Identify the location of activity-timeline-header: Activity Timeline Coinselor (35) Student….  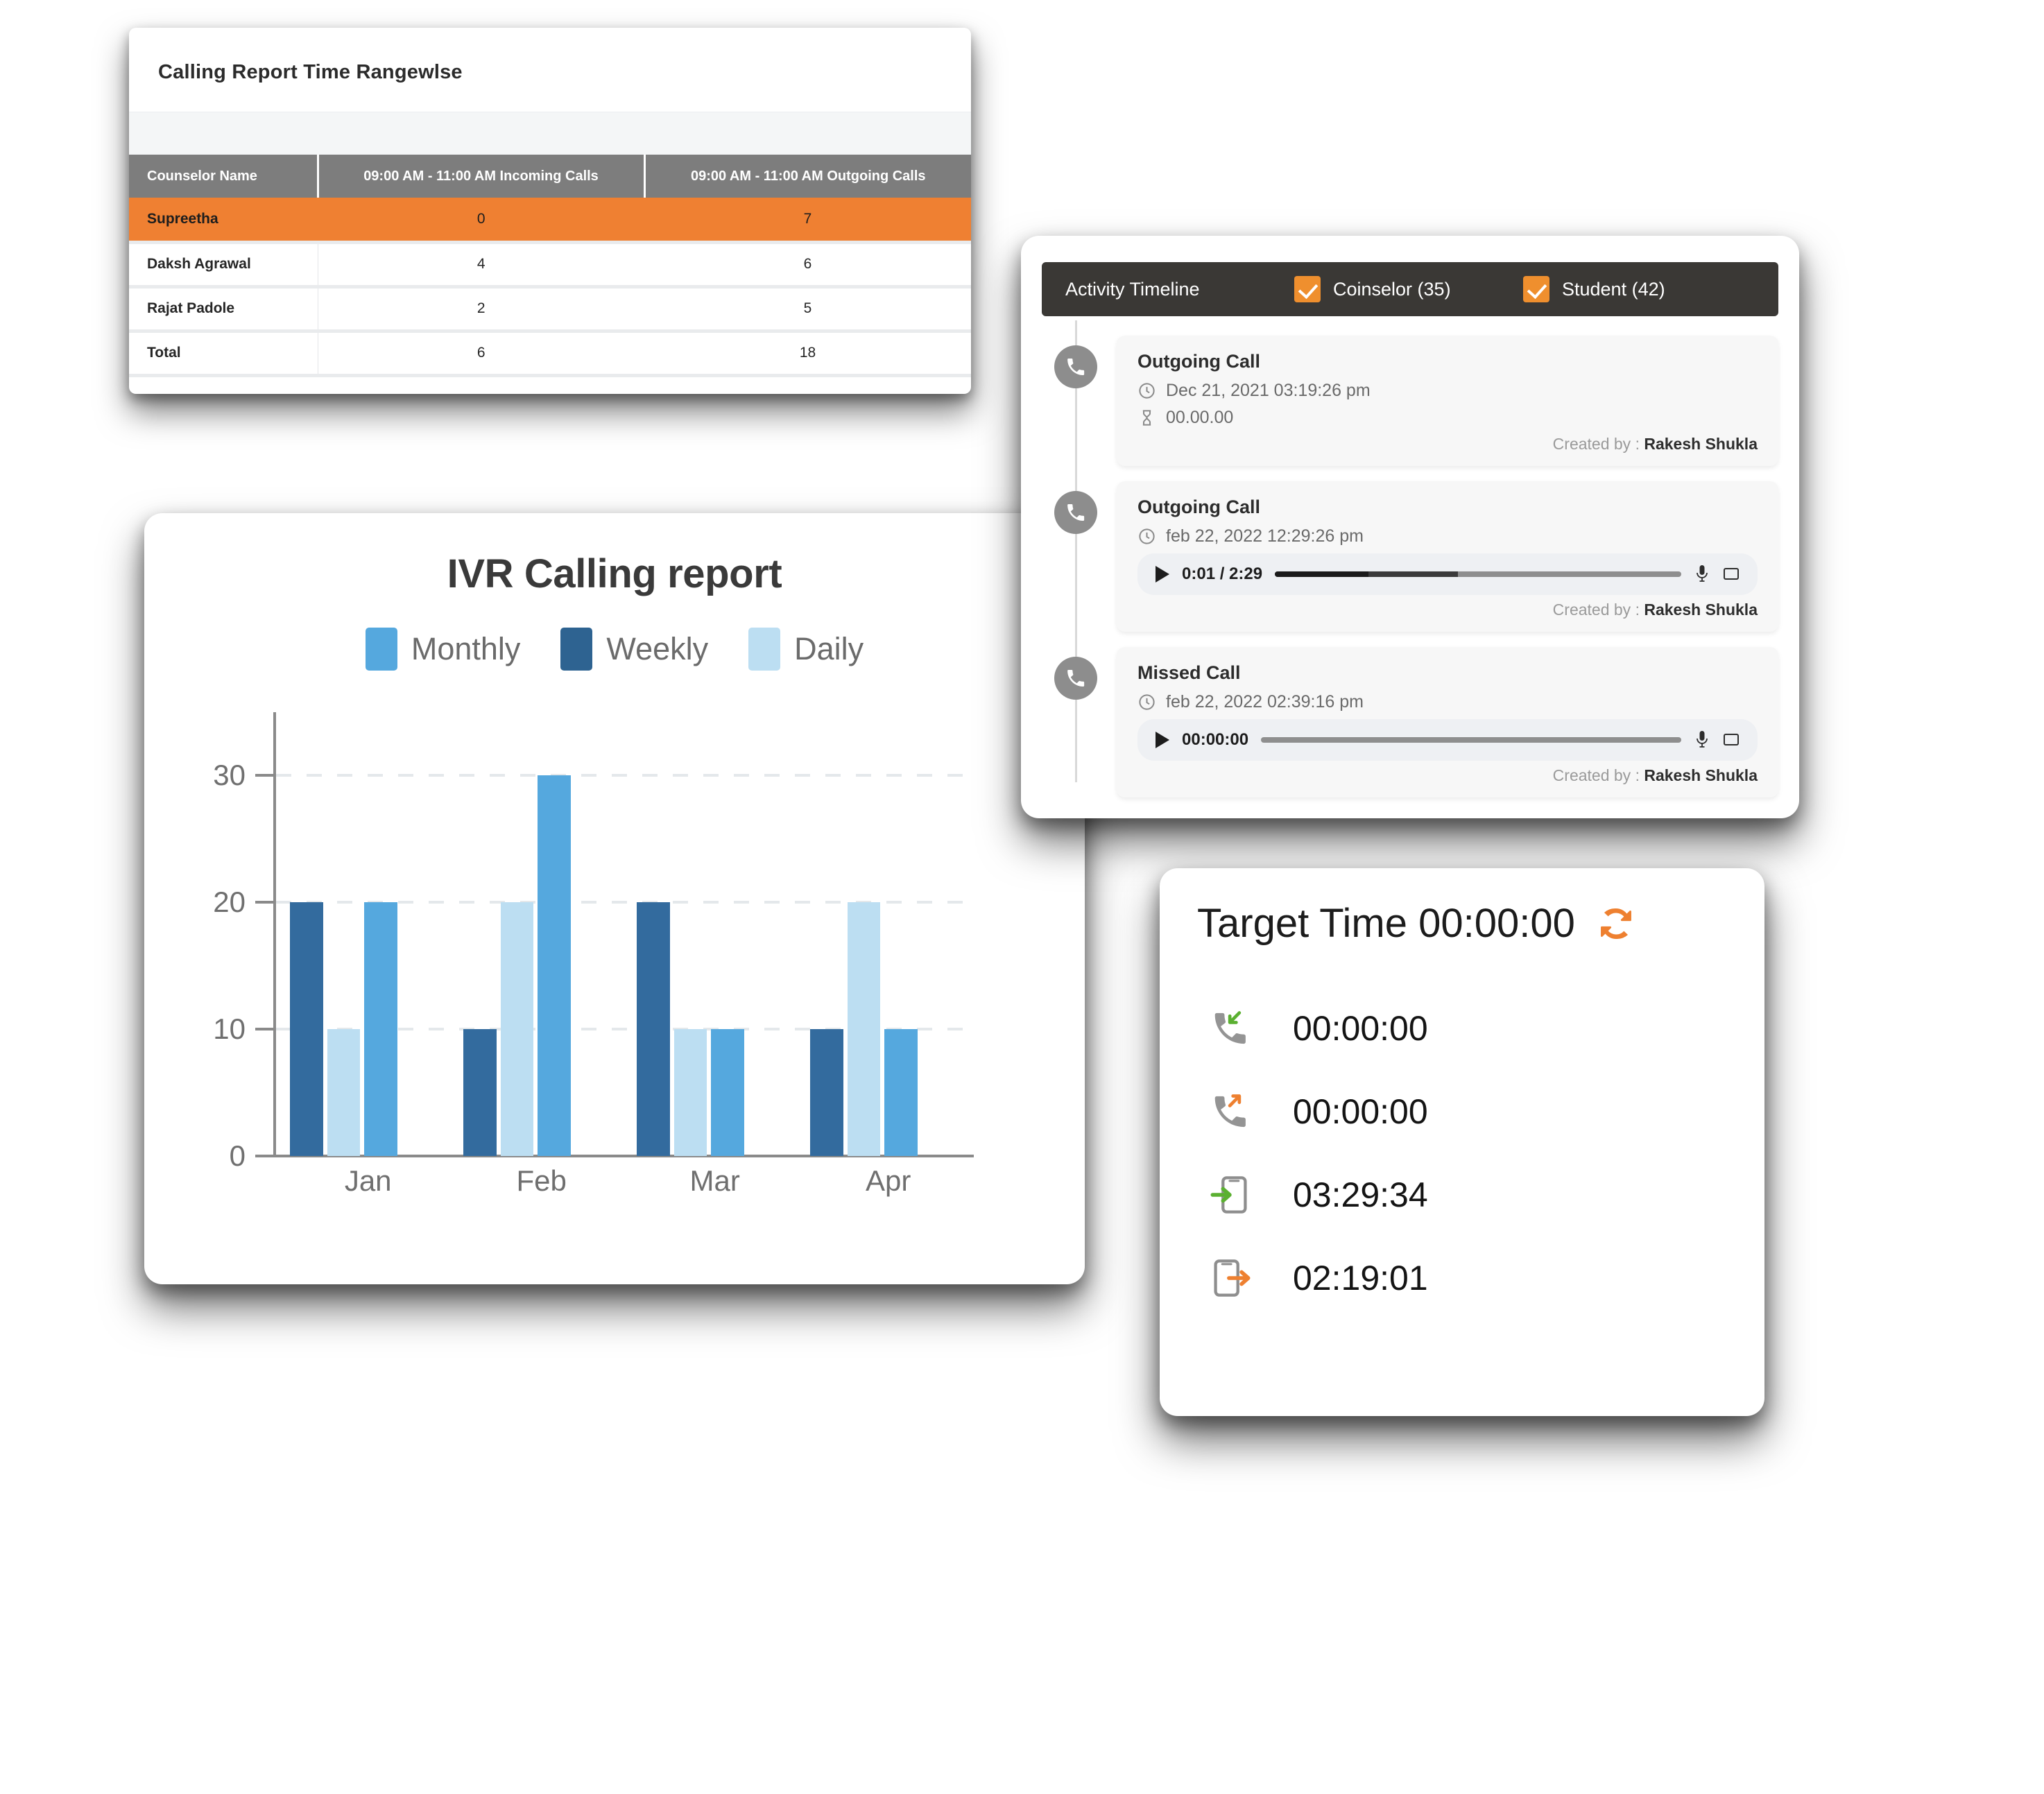
(1410, 289).